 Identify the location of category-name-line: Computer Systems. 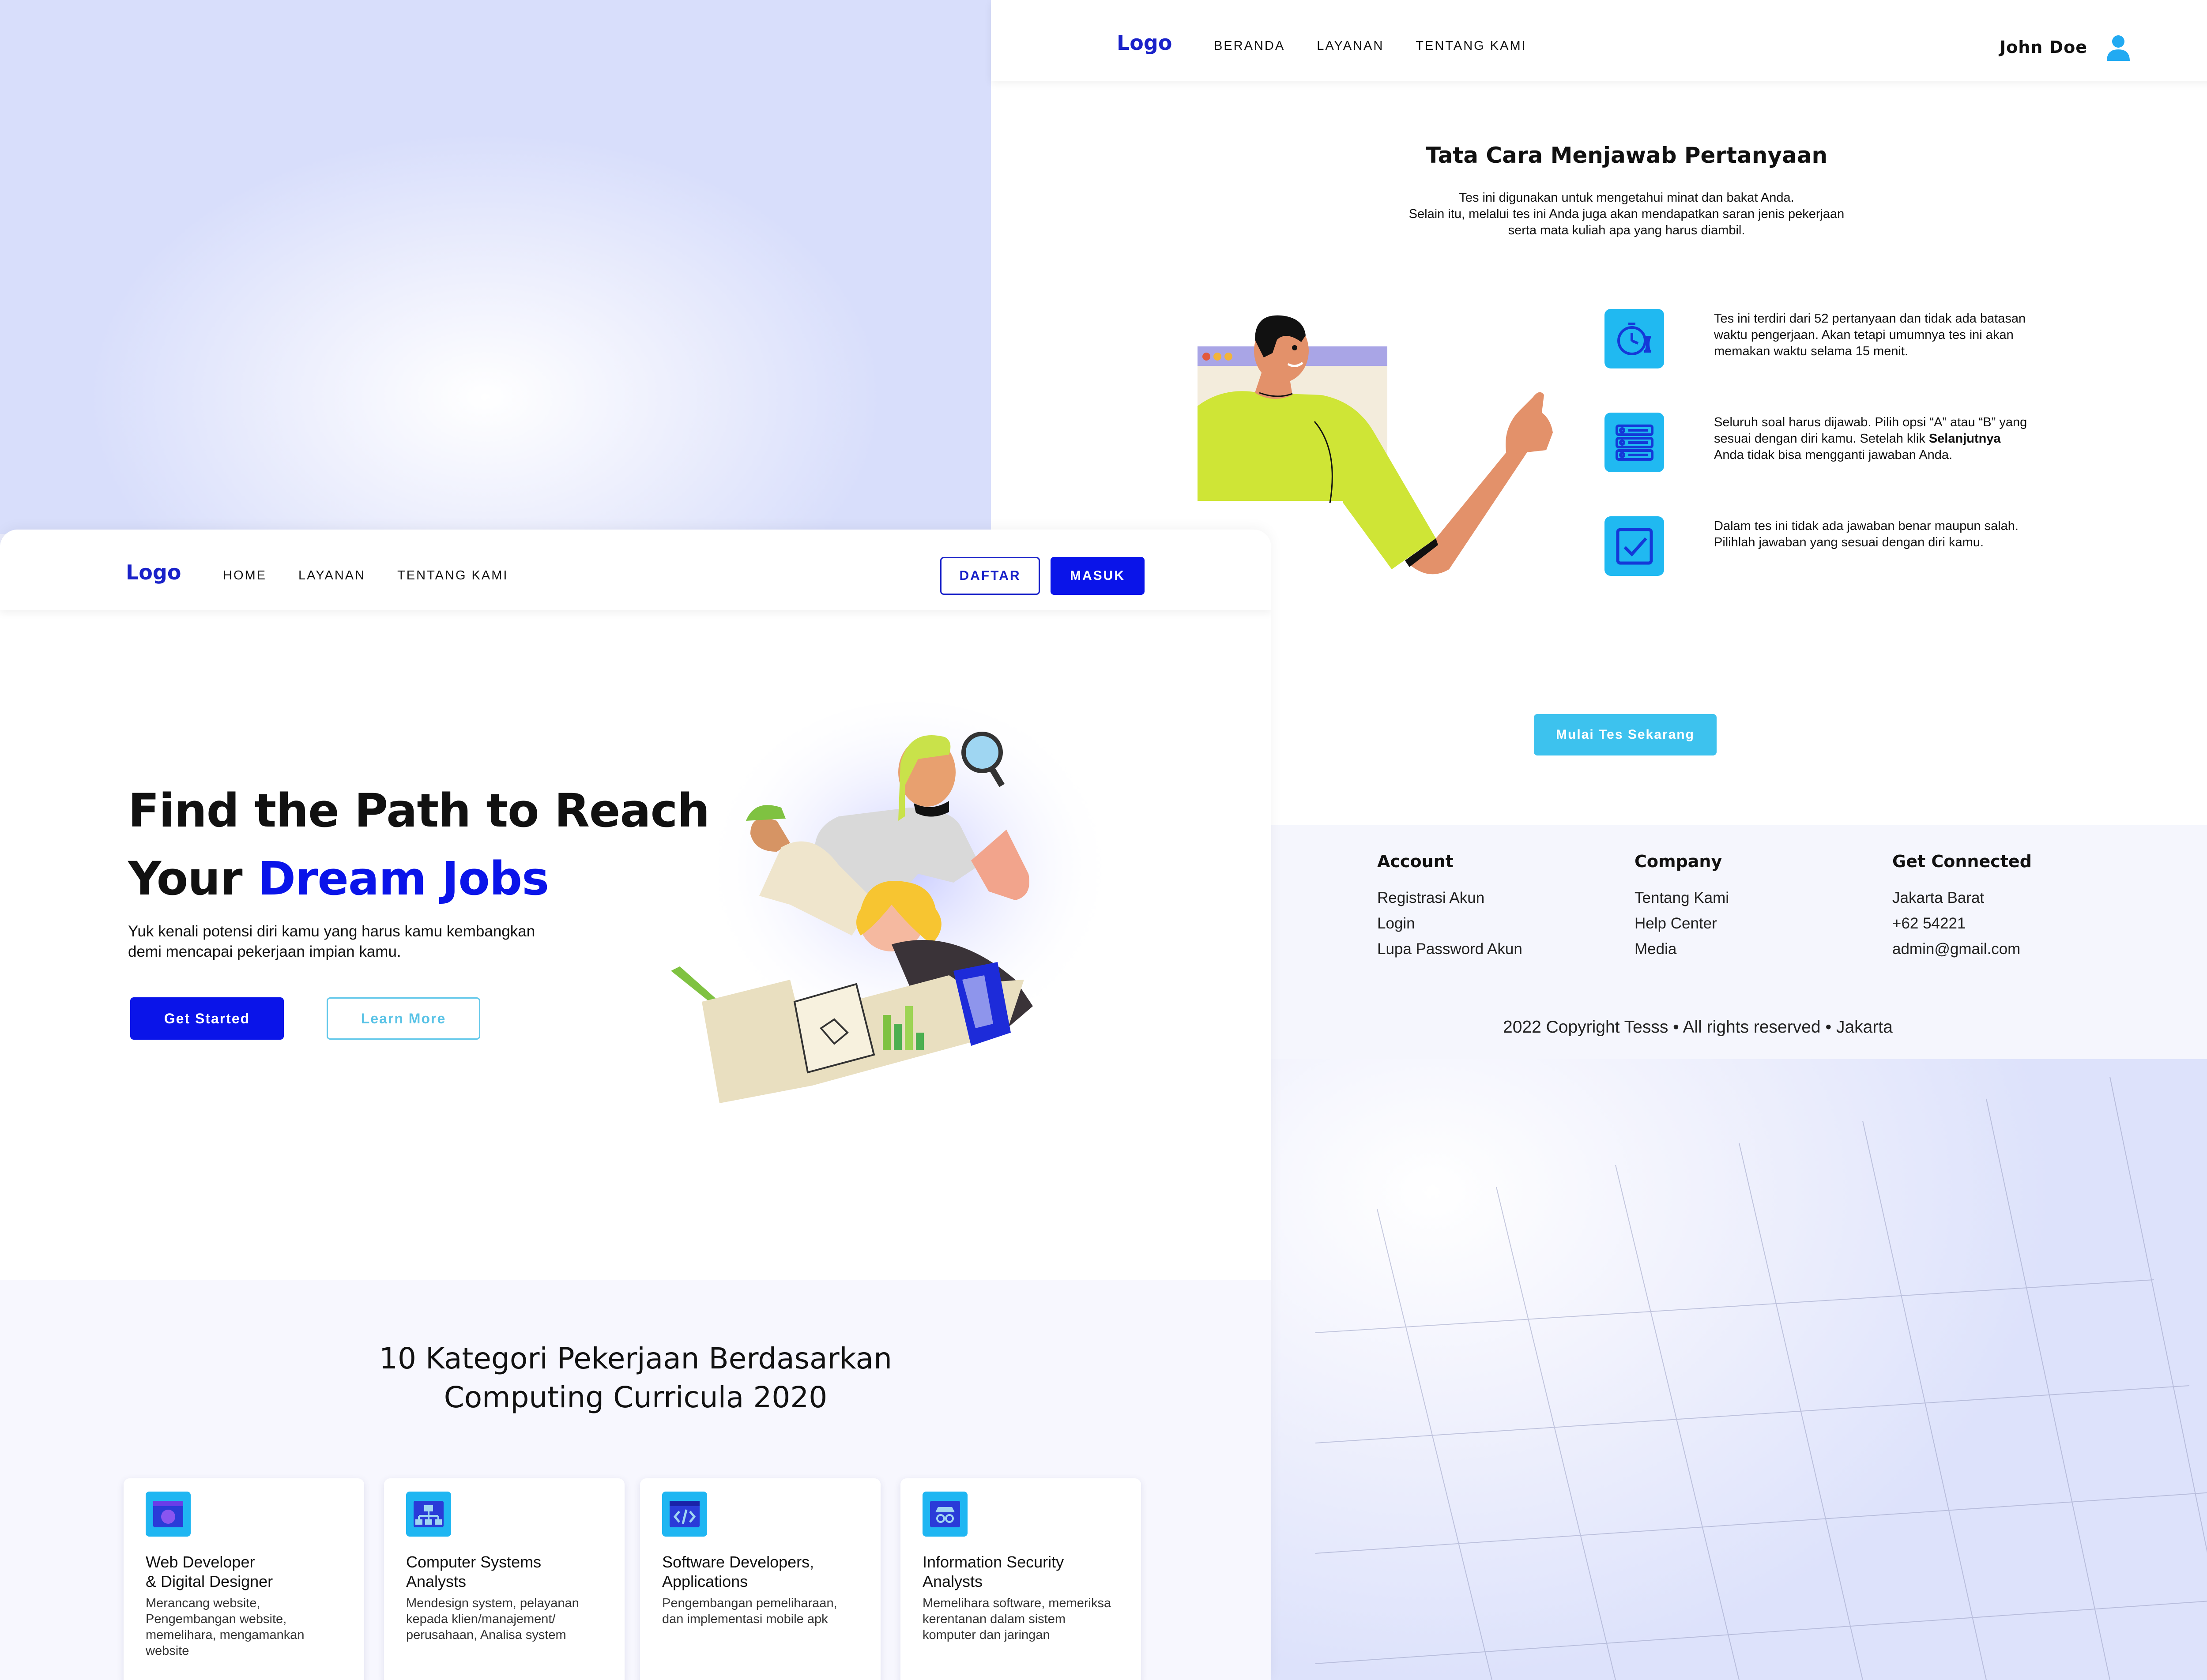
(474, 1562).